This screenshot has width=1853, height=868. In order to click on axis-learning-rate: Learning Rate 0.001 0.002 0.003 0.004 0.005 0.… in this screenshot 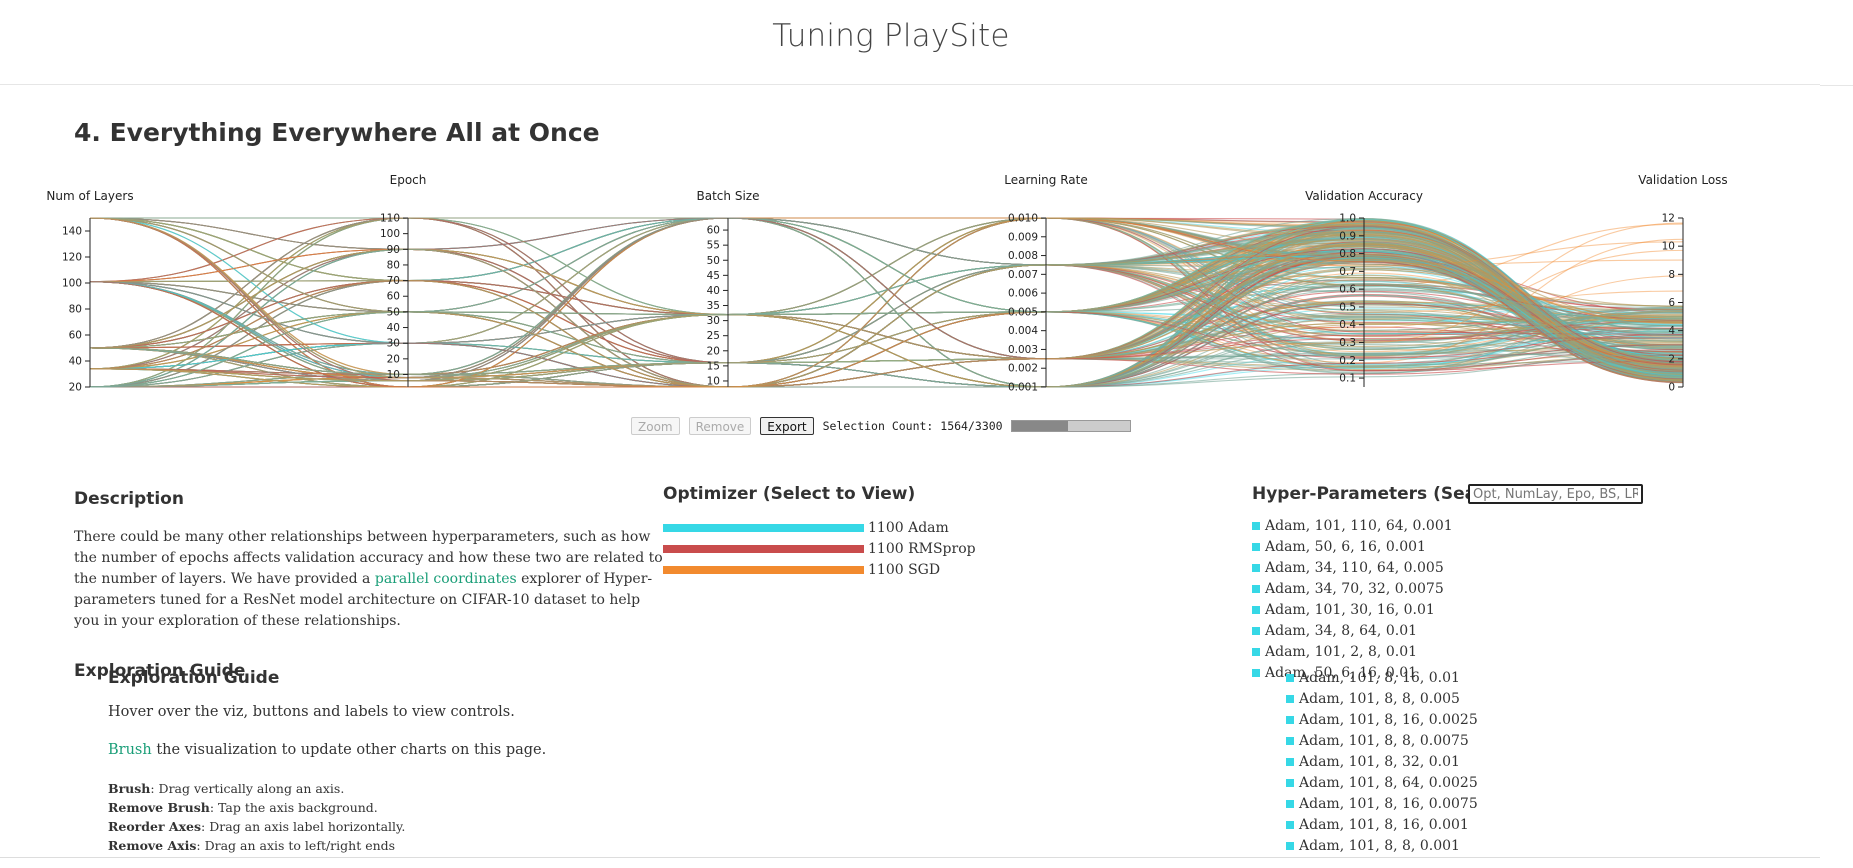, I will do `click(1045, 283)`.